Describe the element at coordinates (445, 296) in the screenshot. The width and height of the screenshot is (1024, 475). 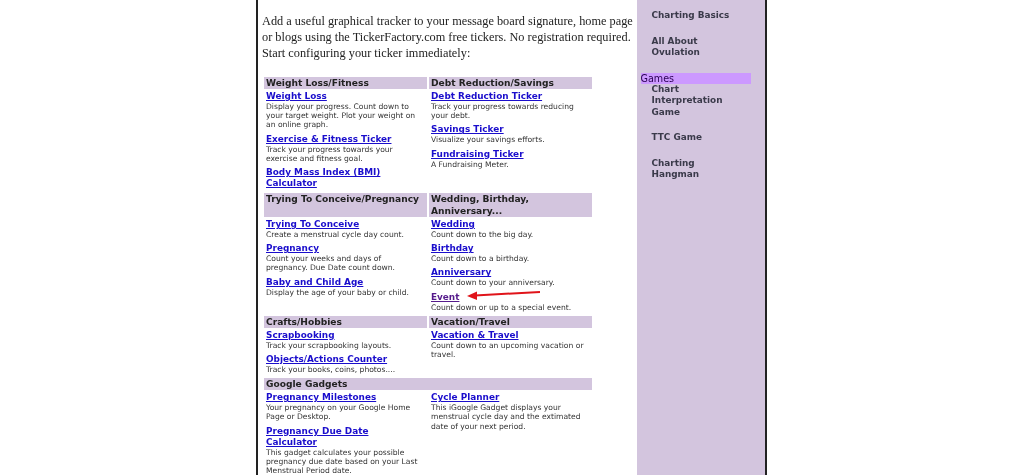
I see `ticker-link: Event` at that location.